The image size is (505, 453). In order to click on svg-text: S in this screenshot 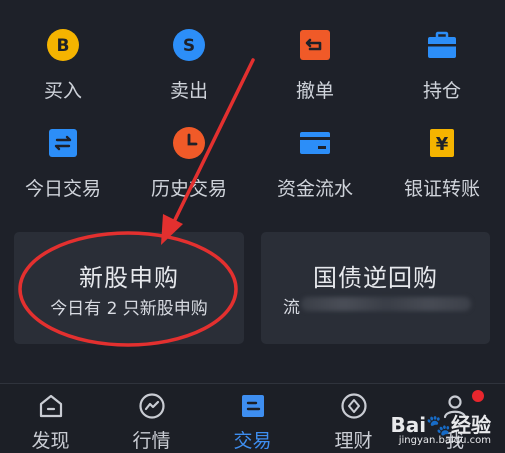, I will do `click(189, 46)`.